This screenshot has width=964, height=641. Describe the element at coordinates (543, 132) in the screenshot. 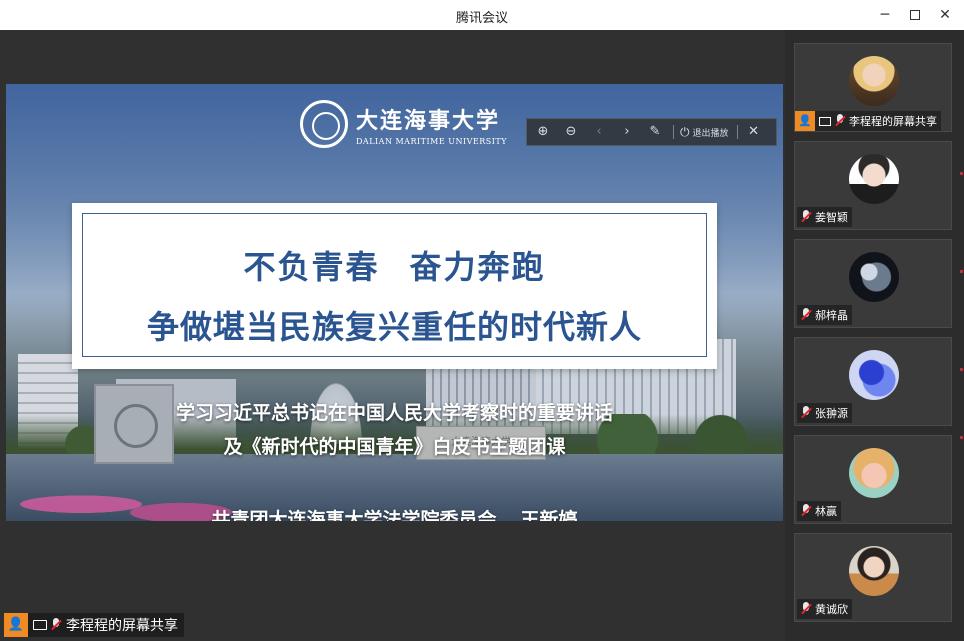

I see `zoom-in-icon: ⊕` at that location.